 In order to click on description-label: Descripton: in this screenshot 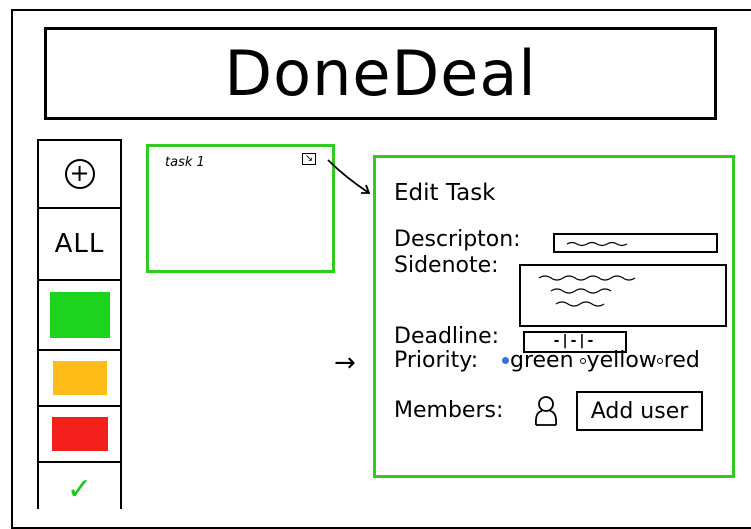, I will do `click(457, 239)`.